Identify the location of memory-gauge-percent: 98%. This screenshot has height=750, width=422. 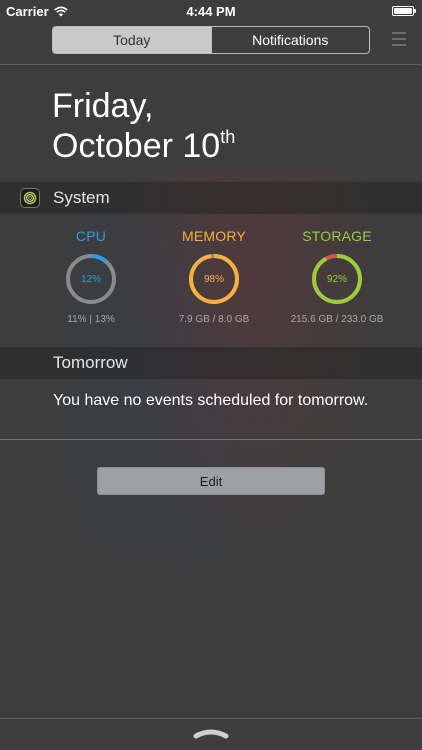
(213, 279).